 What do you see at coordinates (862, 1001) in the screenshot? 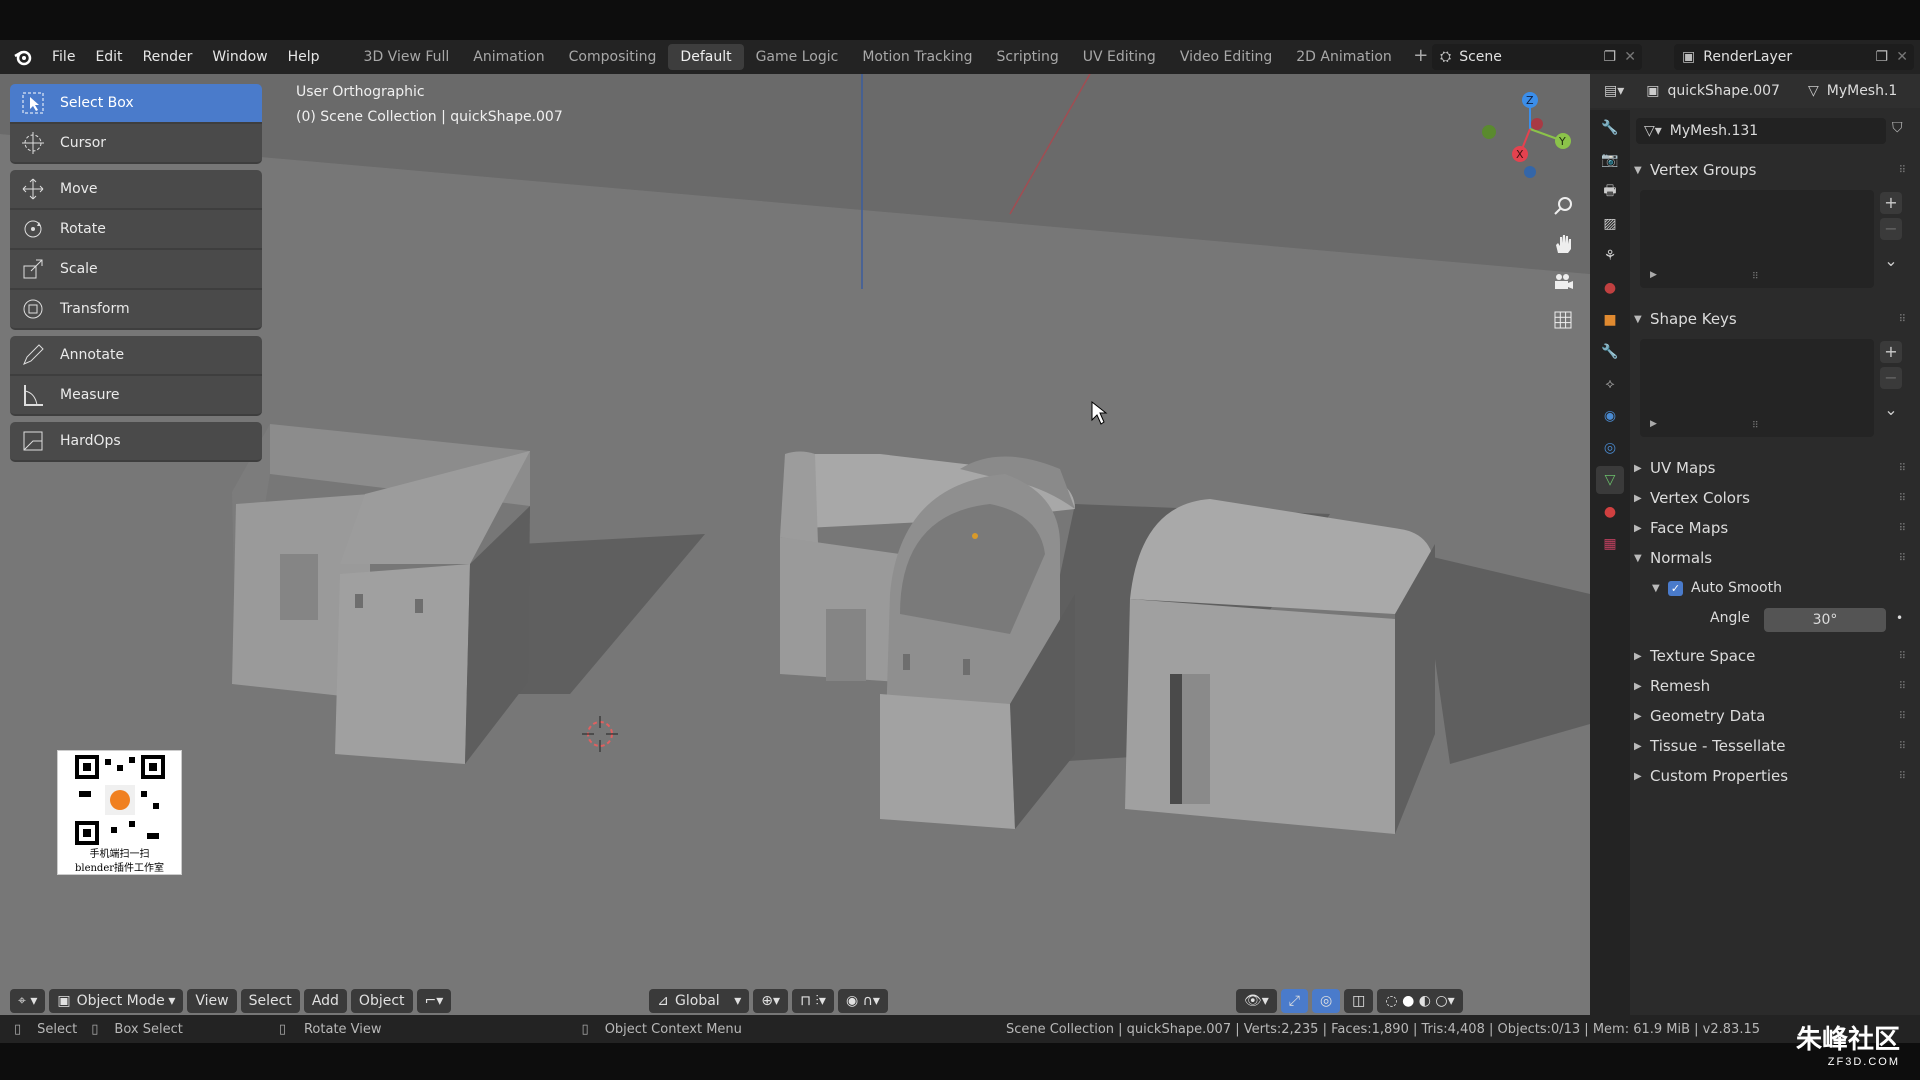
I see `proportional-edit-button: ◉ ∩▾` at bounding box center [862, 1001].